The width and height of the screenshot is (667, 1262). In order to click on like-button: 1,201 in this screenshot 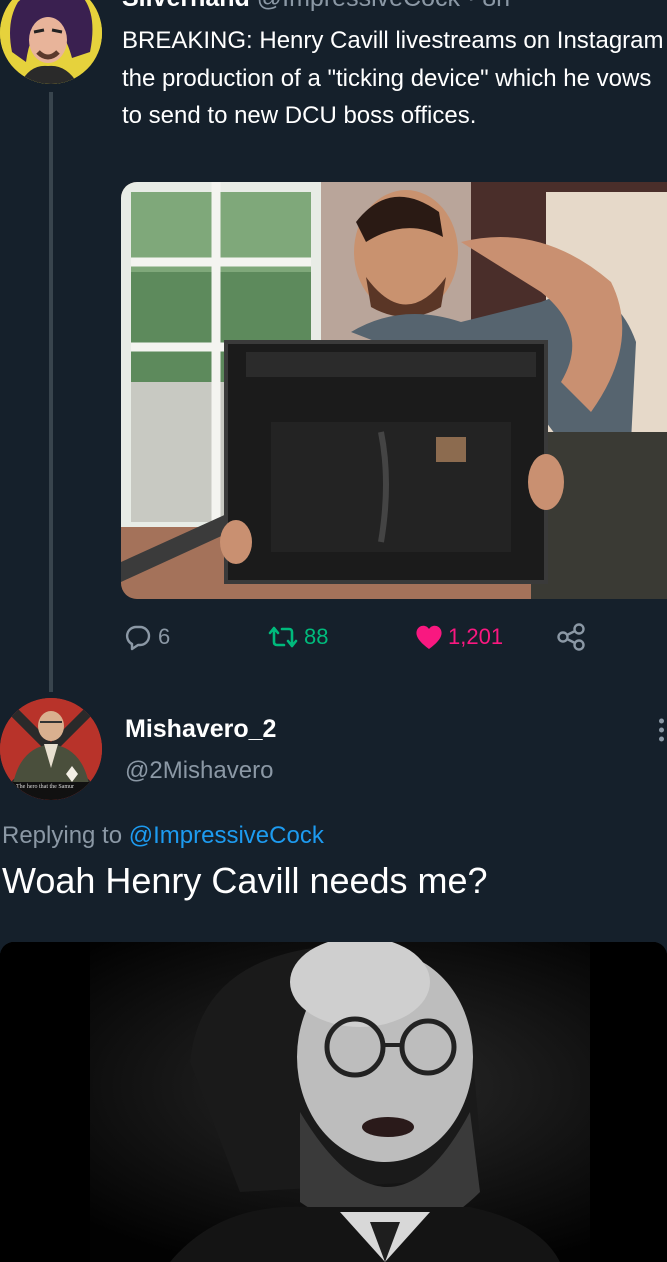, I will do `click(458, 637)`.